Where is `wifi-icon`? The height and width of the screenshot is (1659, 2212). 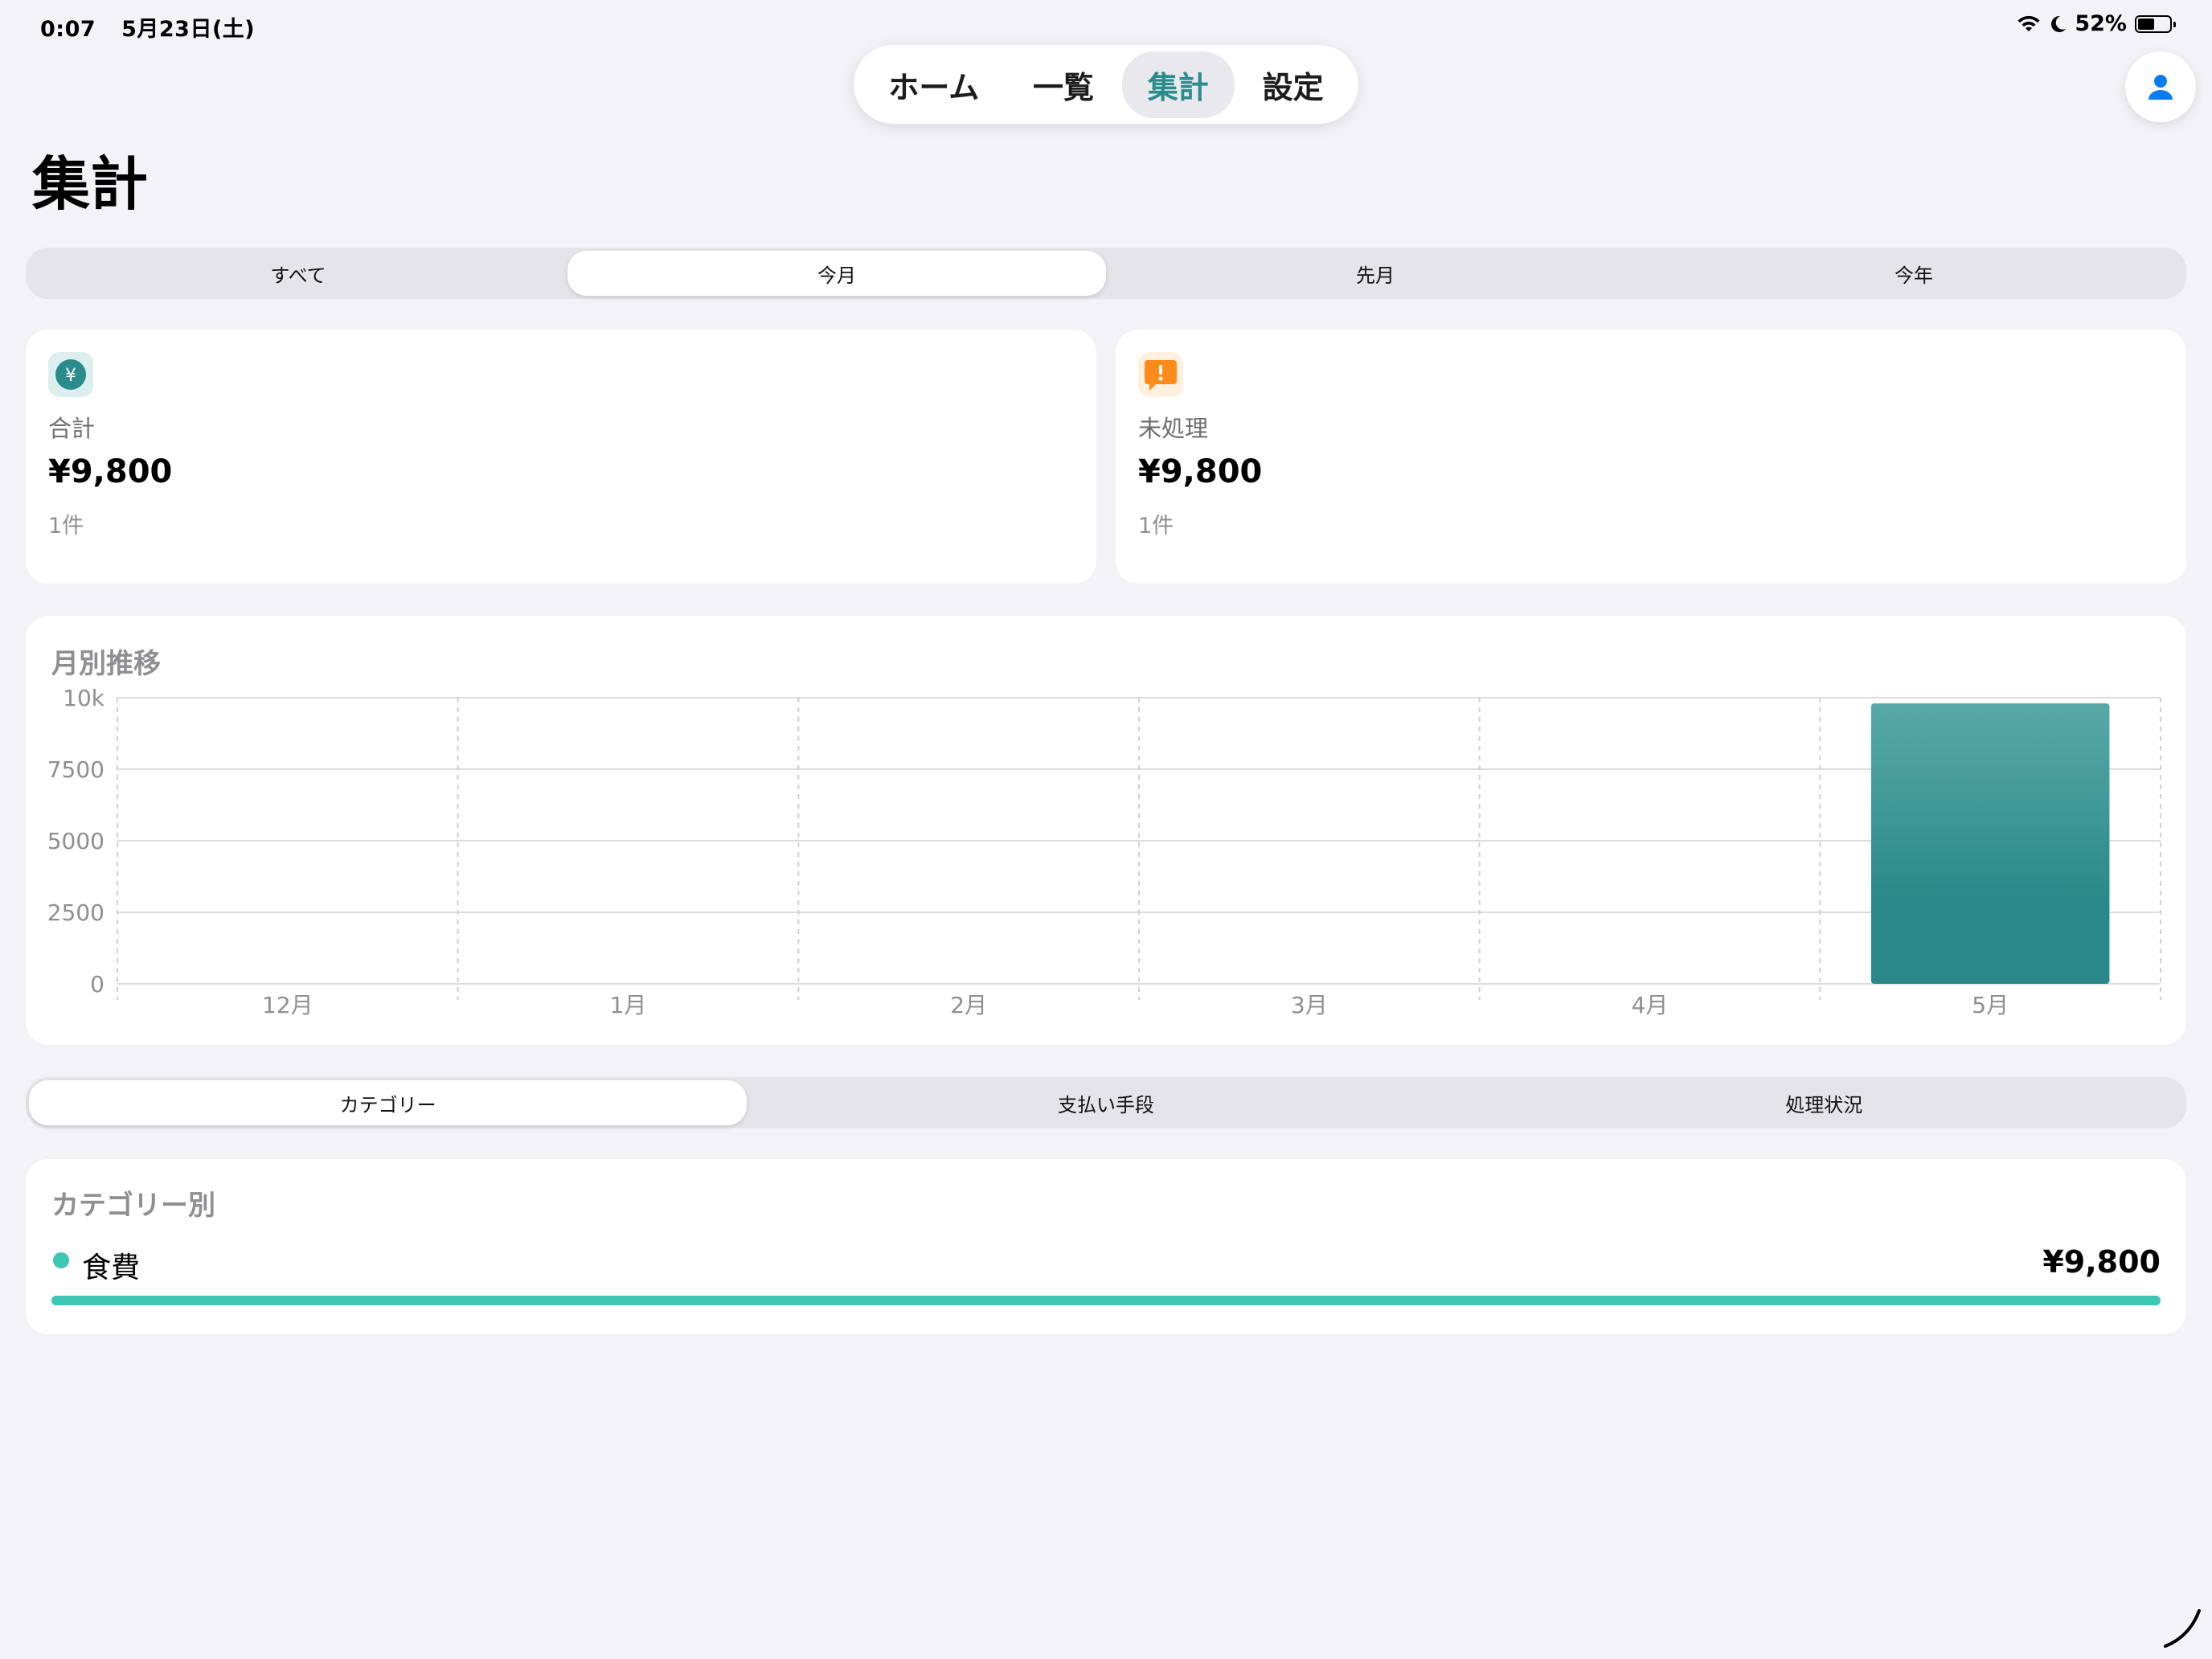 wifi-icon is located at coordinates (2028, 23).